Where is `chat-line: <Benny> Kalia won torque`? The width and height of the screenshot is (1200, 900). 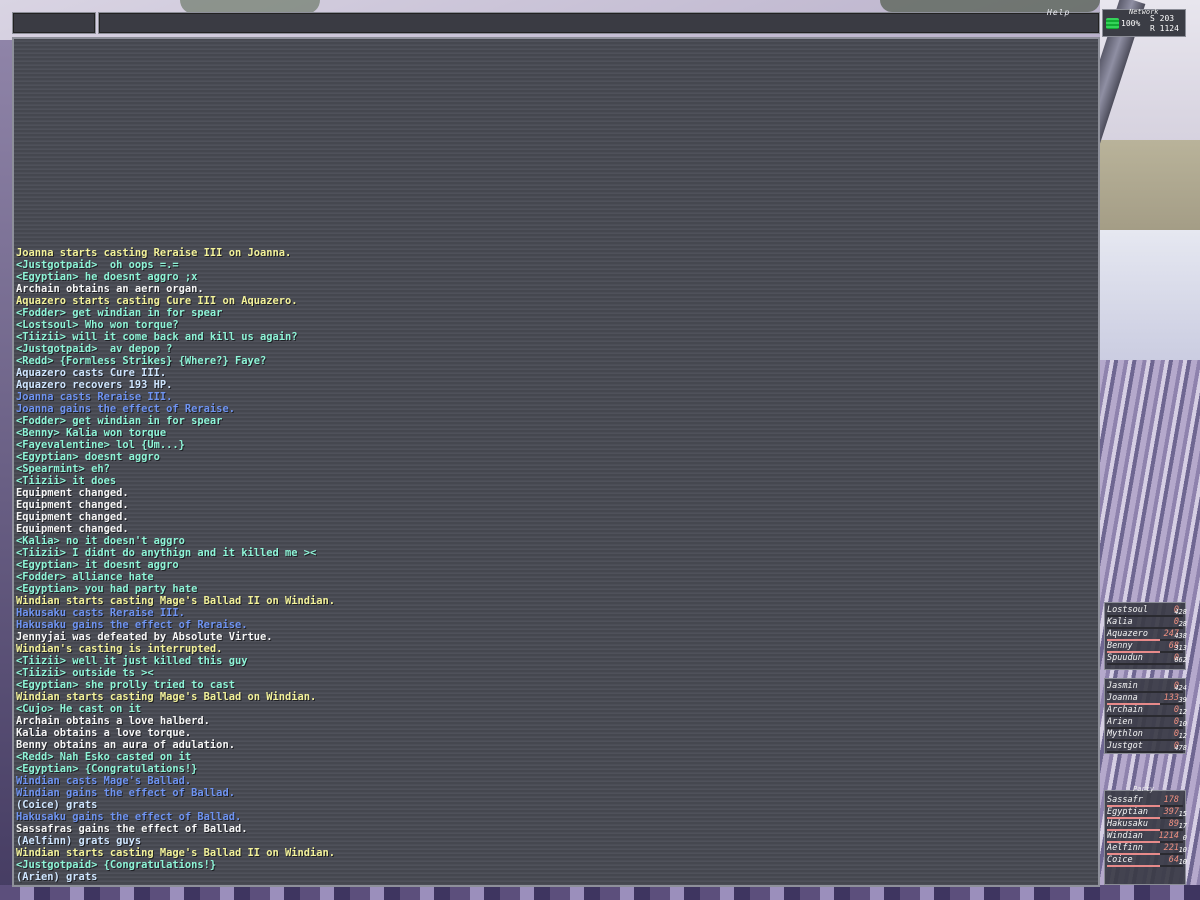 chat-line: <Benny> Kalia won torque is located at coordinates (91, 433).